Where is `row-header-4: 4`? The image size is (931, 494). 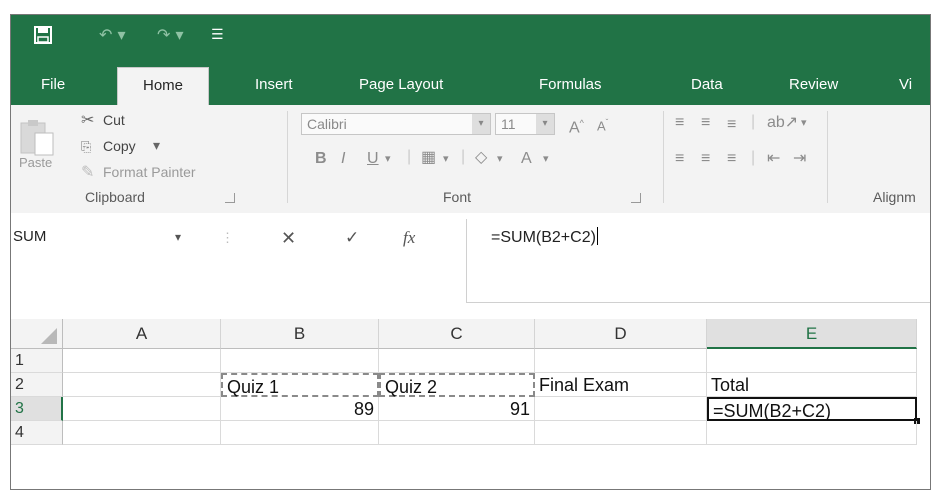 row-header-4: 4 is located at coordinates (37, 433).